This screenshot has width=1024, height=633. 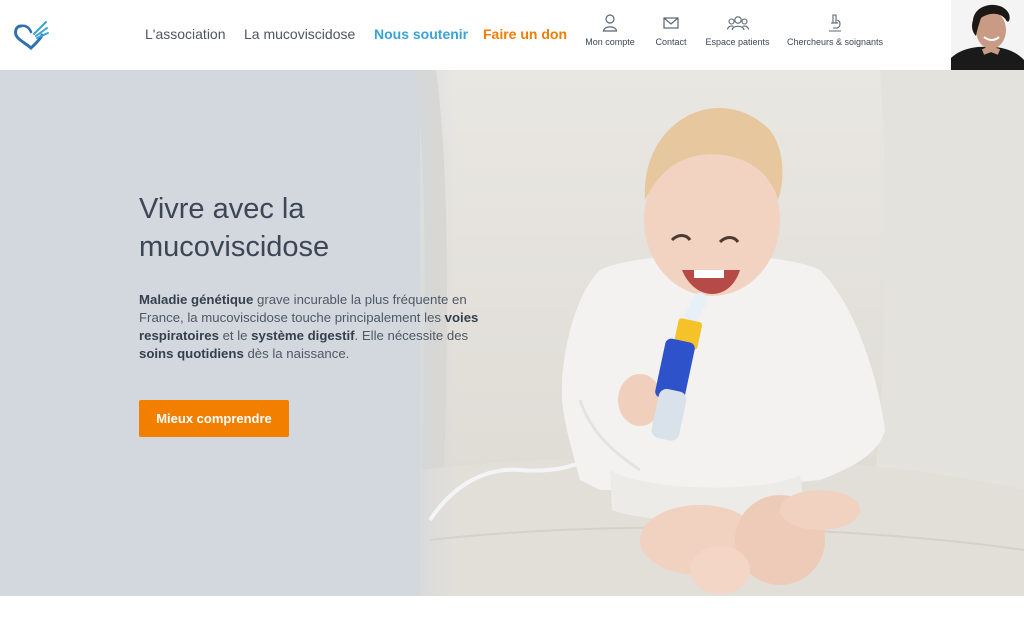 What do you see at coordinates (512, 614) in the screenshot?
I see `below-hero-area` at bounding box center [512, 614].